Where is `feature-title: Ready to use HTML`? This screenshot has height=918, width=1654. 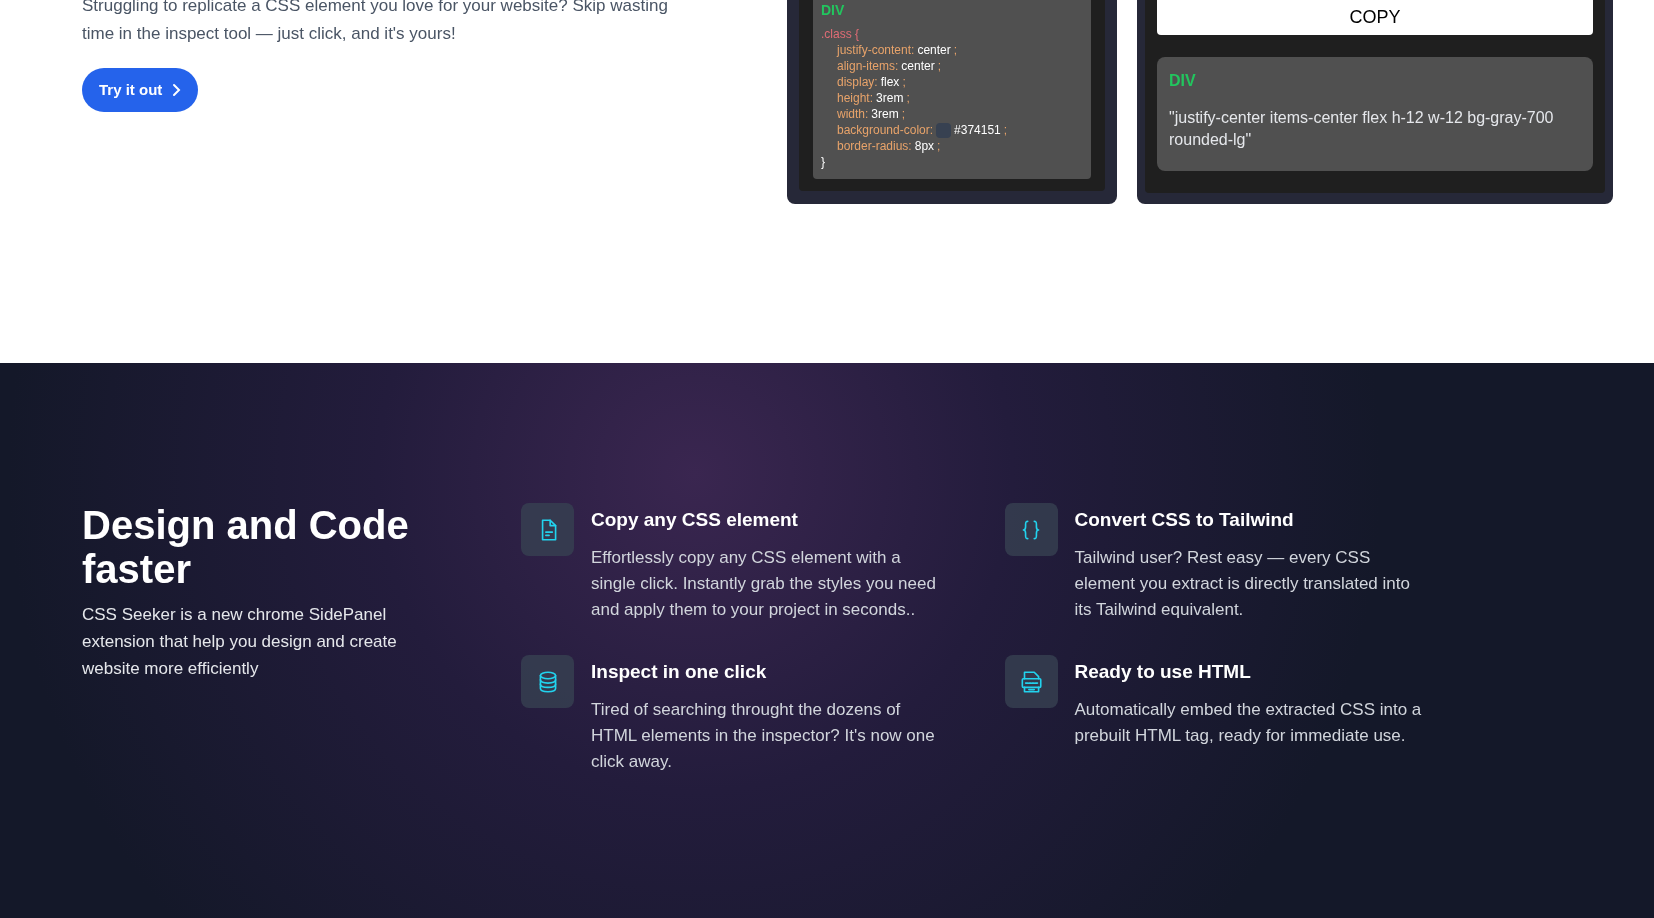 feature-title: Ready to use HTML is located at coordinates (1163, 672).